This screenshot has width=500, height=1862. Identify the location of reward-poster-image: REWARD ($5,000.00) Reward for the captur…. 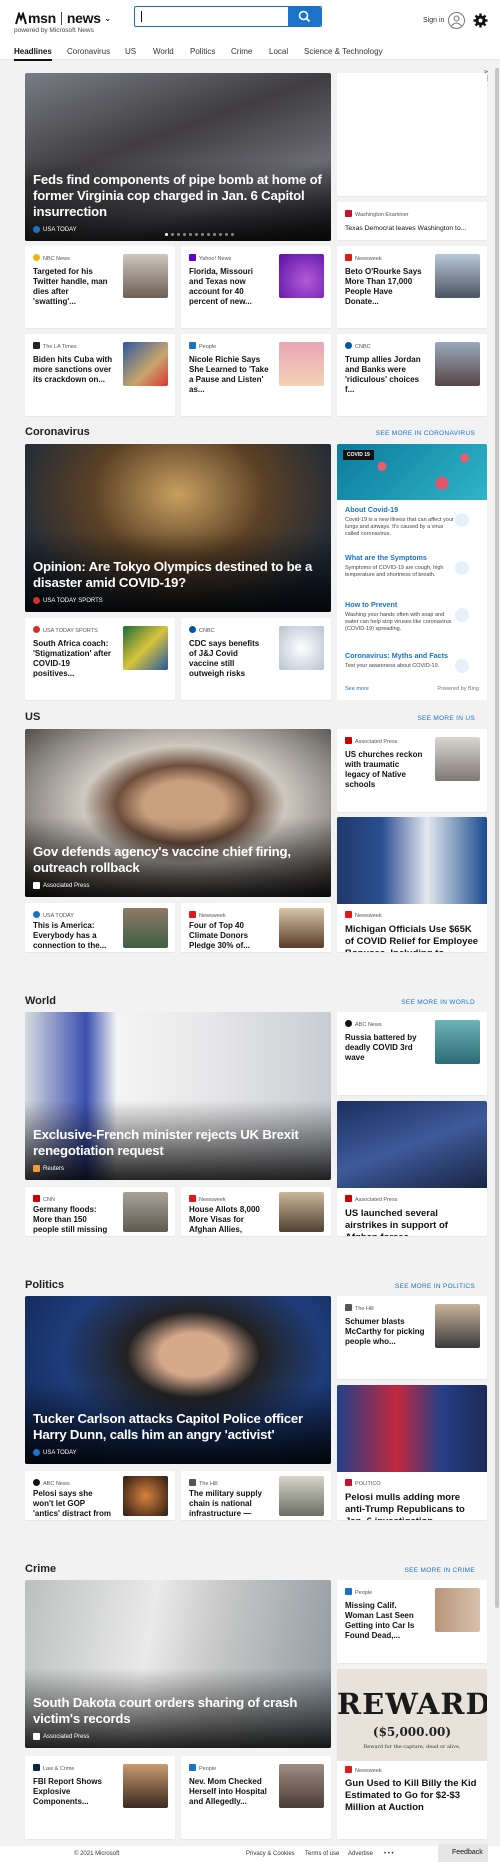
(412, 1715).